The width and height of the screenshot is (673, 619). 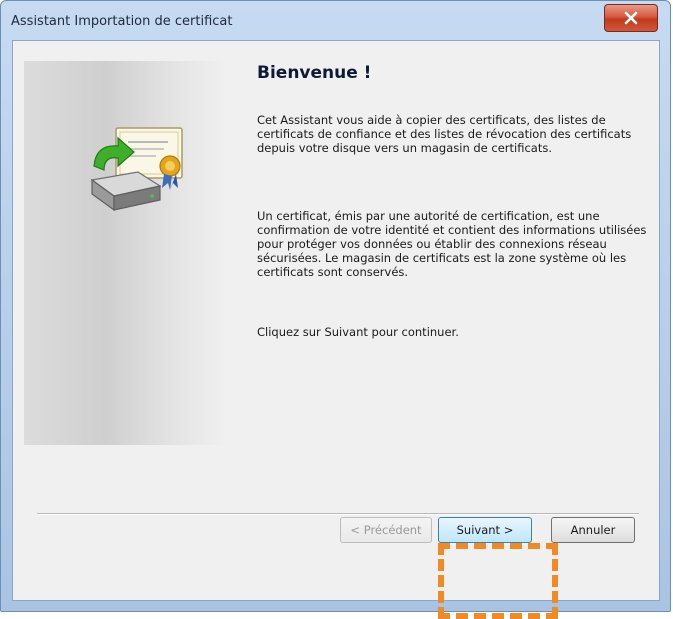 I want to click on page-title: Bienvenue !, so click(x=314, y=73).